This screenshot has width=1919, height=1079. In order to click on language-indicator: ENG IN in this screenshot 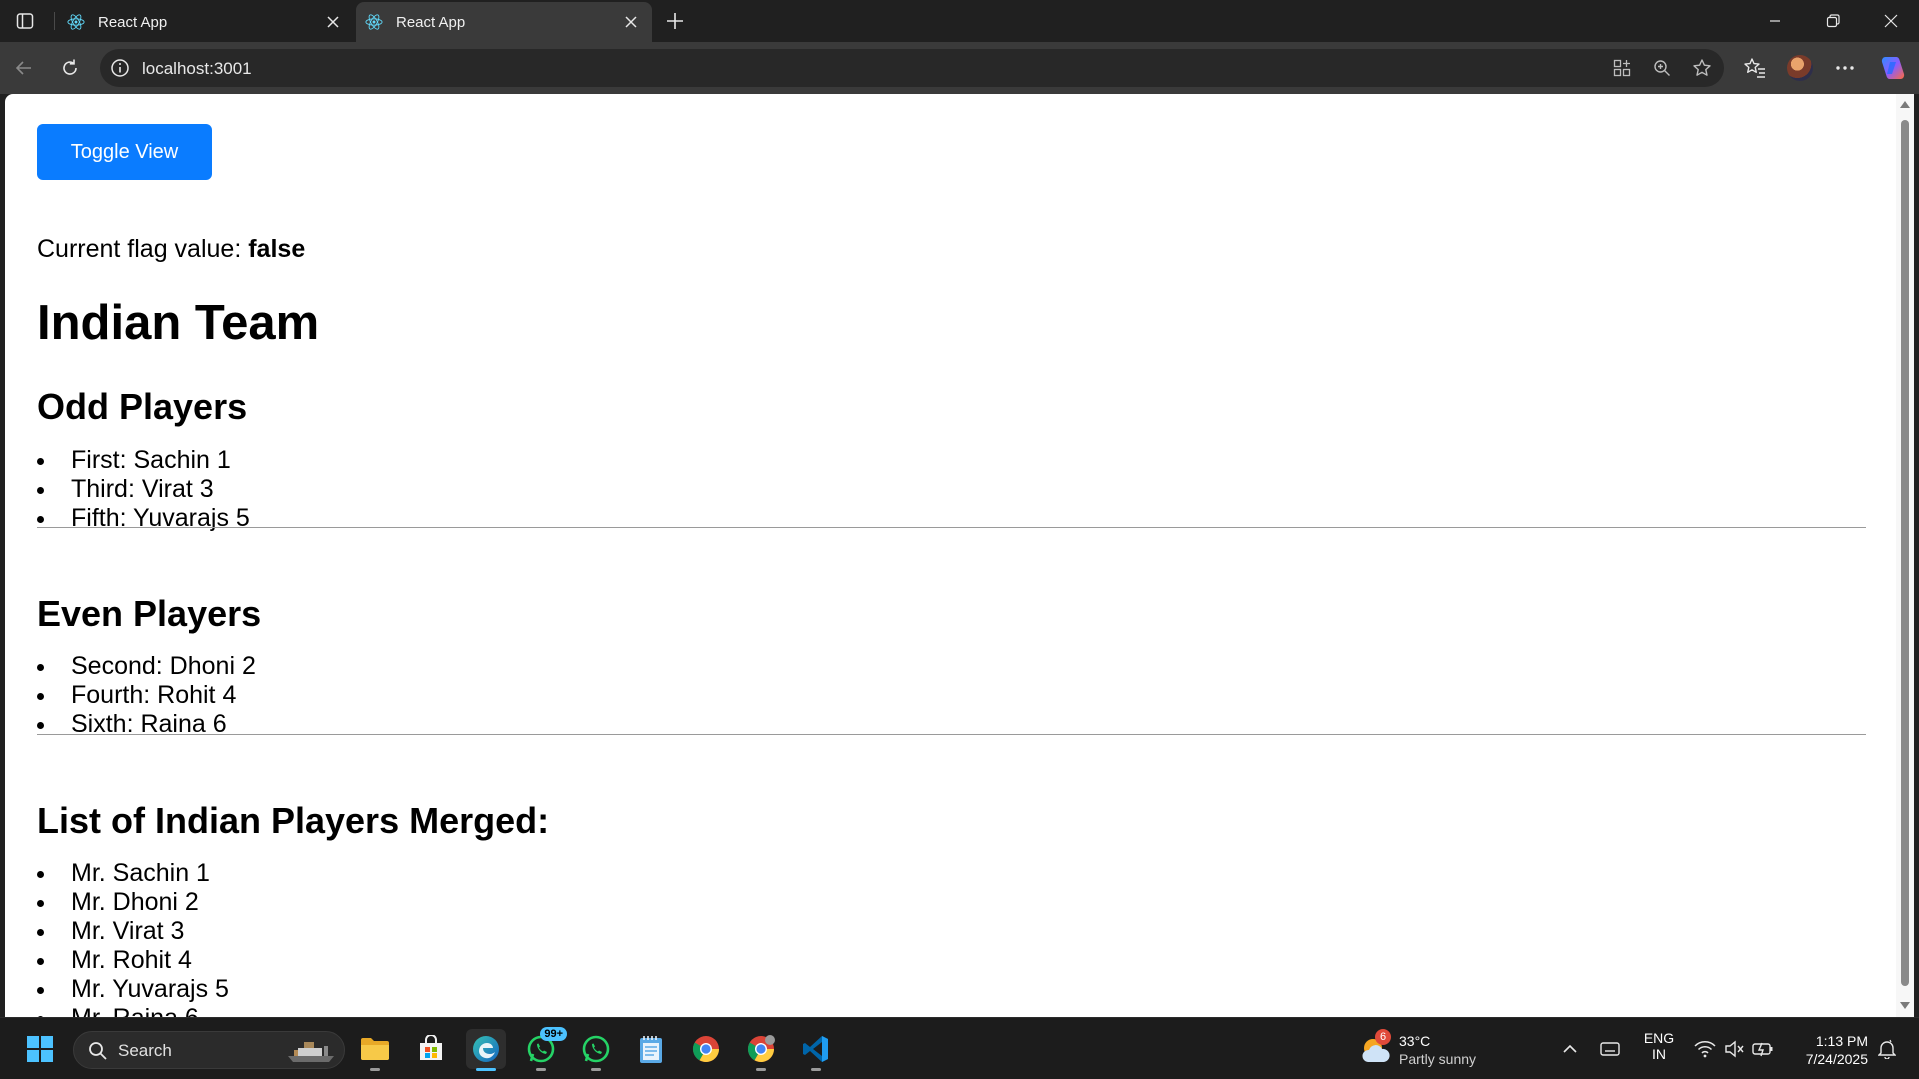, I will do `click(1659, 1046)`.